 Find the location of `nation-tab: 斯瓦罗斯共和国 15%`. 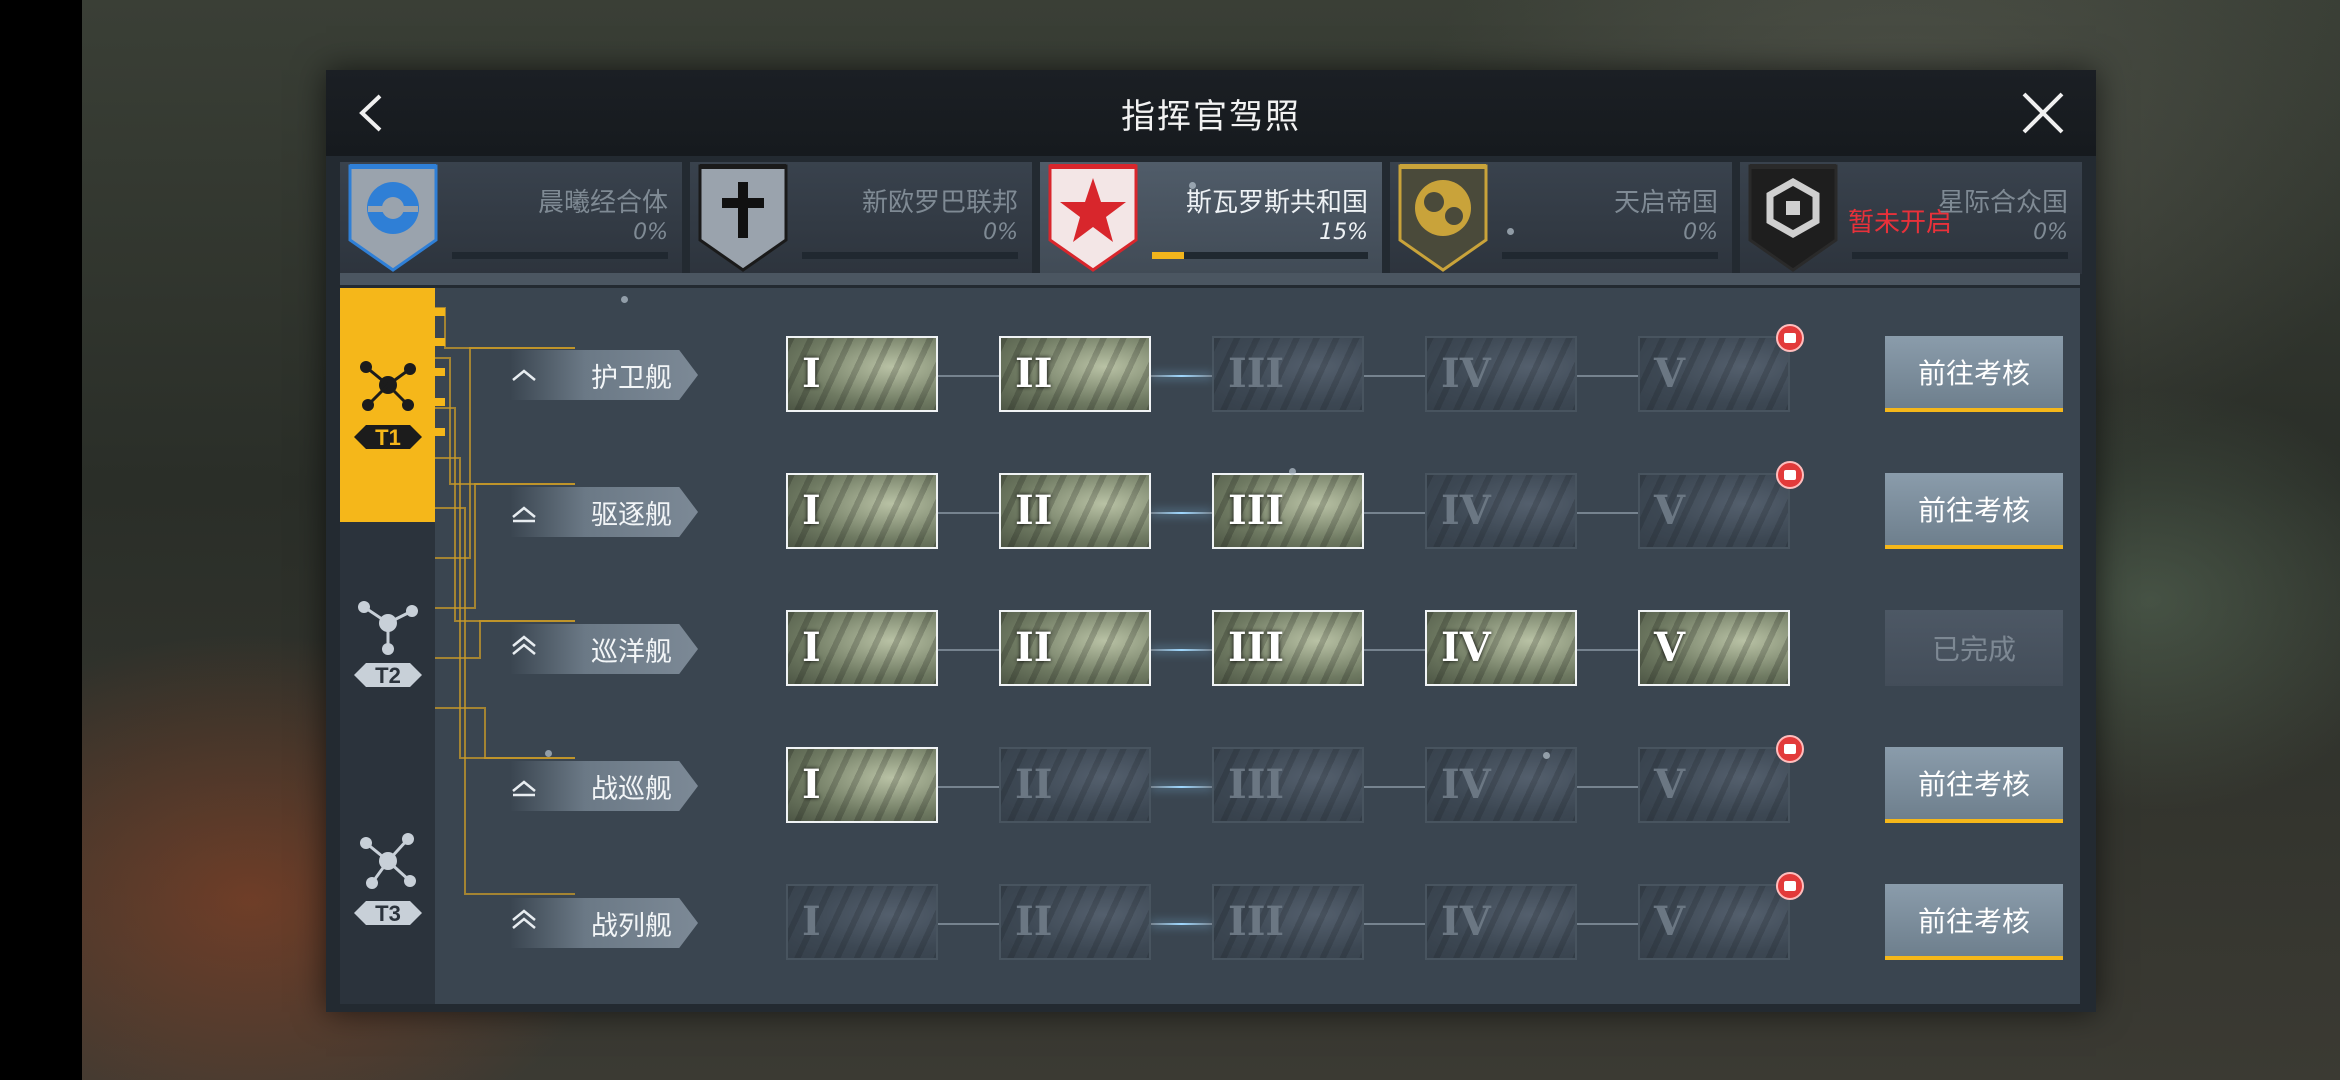

nation-tab: 斯瓦罗斯共和国 15% is located at coordinates (1211, 218).